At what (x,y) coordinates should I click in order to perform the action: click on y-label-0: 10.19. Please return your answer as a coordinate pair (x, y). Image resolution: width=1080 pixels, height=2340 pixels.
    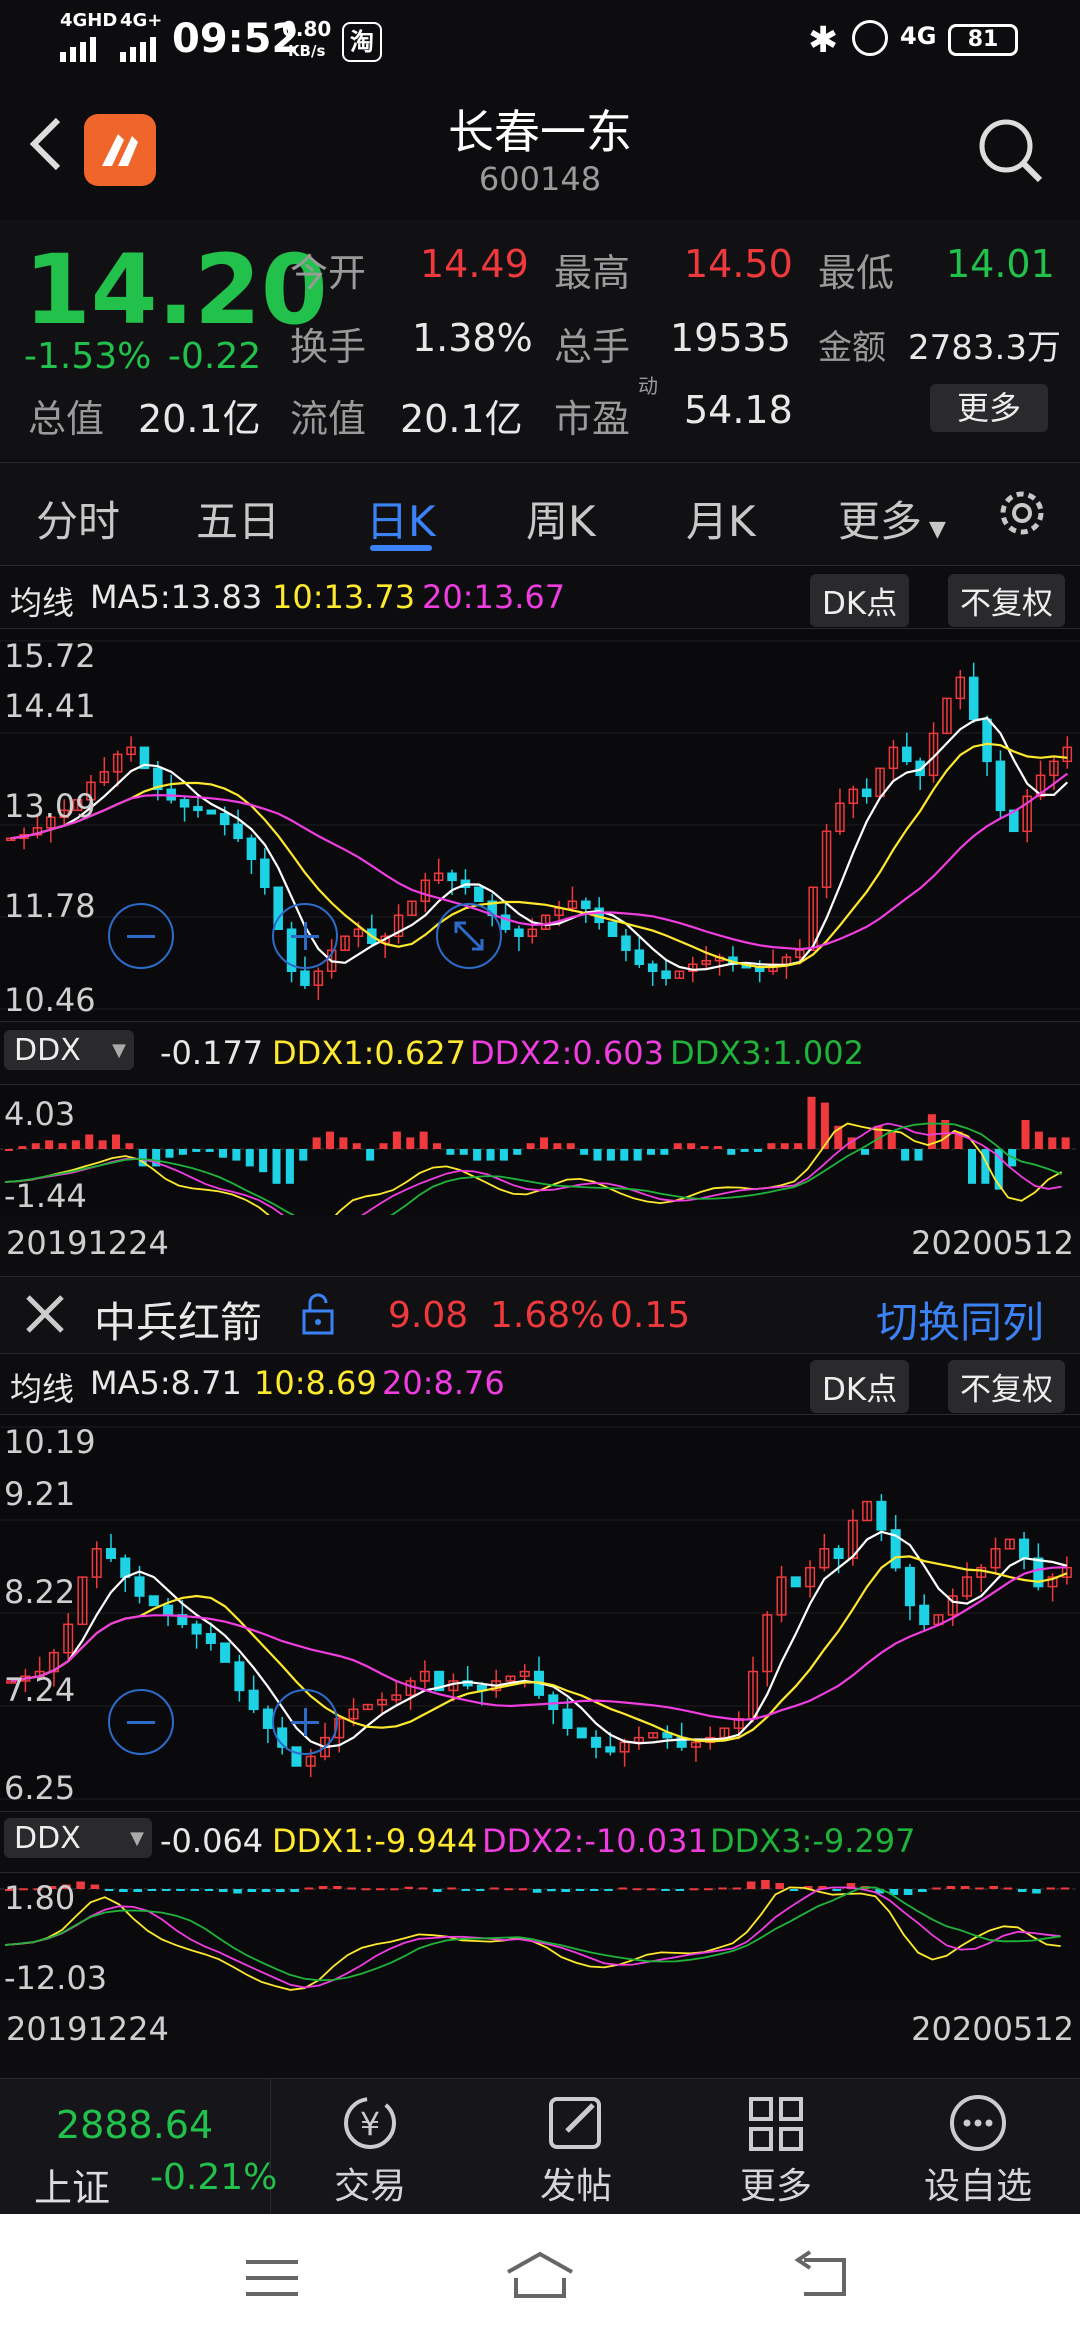
    Looking at the image, I should click on (50, 1442).